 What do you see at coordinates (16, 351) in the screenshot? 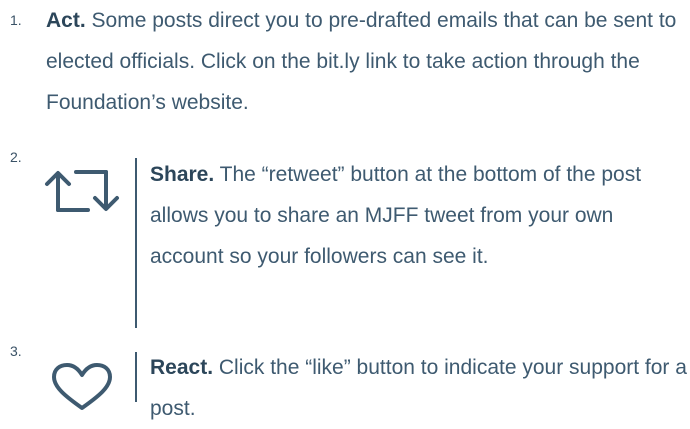
I see `list-number-3: 3.` at bounding box center [16, 351].